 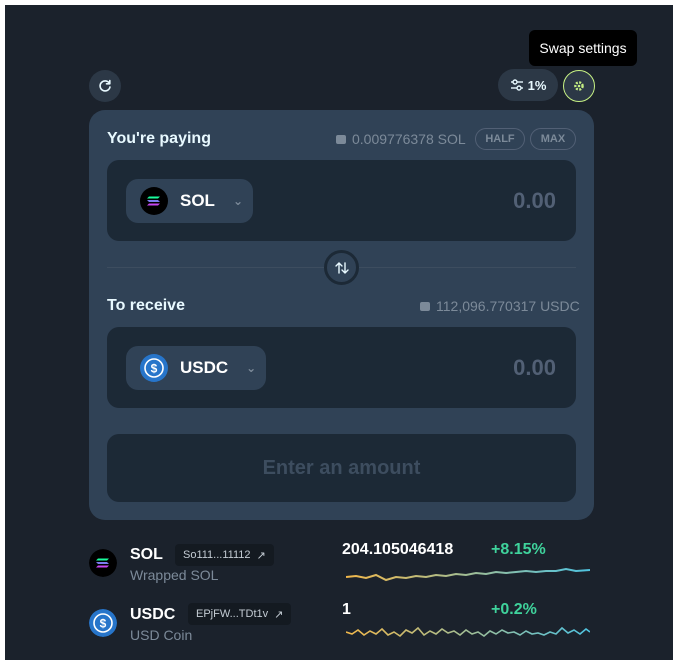 I want to click on token-address-link: EPjFW...TDt1v ↗, so click(x=240, y=614).